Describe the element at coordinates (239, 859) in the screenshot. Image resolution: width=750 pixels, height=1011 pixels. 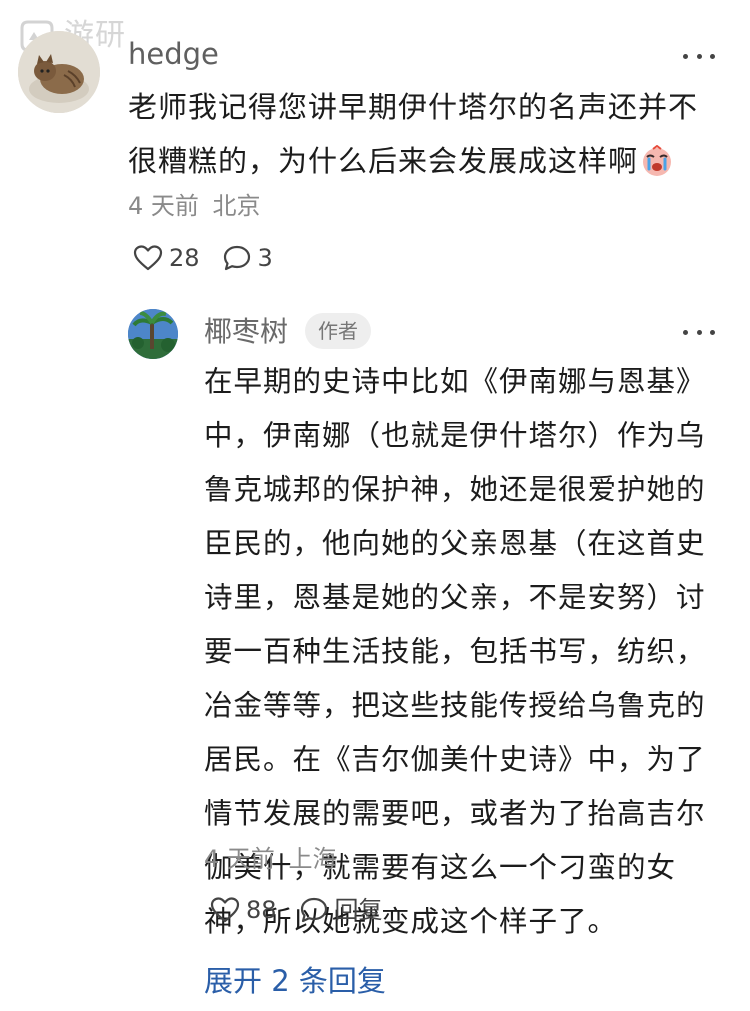
I see `reply-time: 4 天前` at that location.